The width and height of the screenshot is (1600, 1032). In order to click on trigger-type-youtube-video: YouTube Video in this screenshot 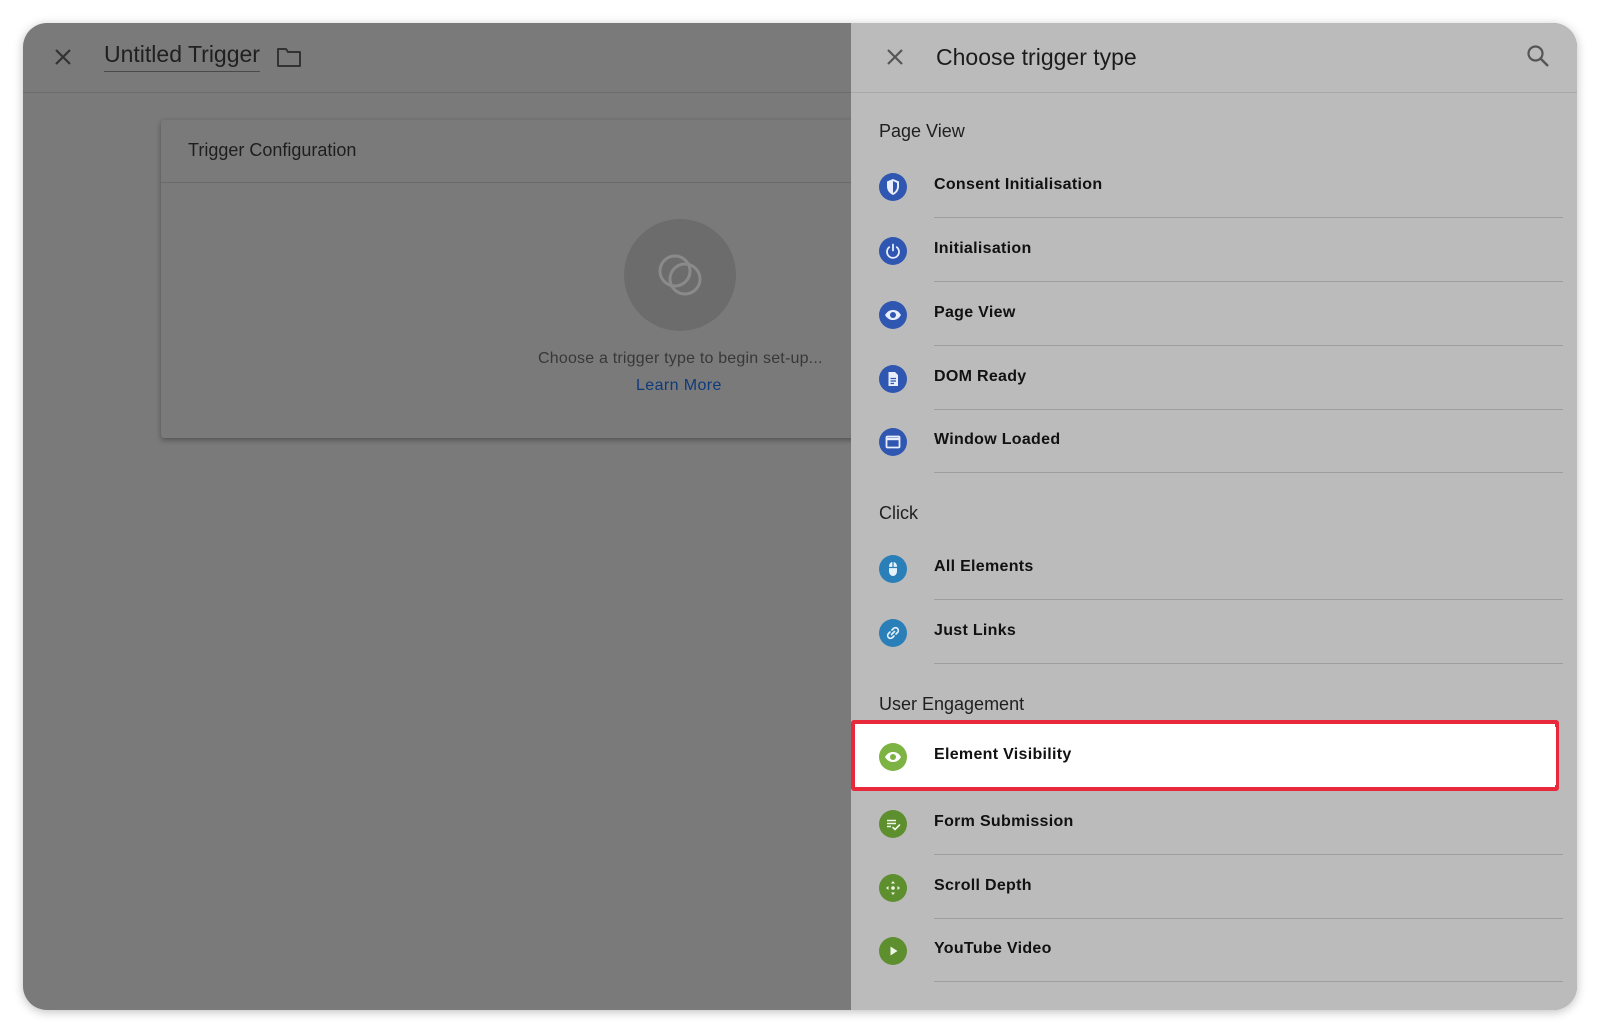, I will do `click(1207, 950)`.